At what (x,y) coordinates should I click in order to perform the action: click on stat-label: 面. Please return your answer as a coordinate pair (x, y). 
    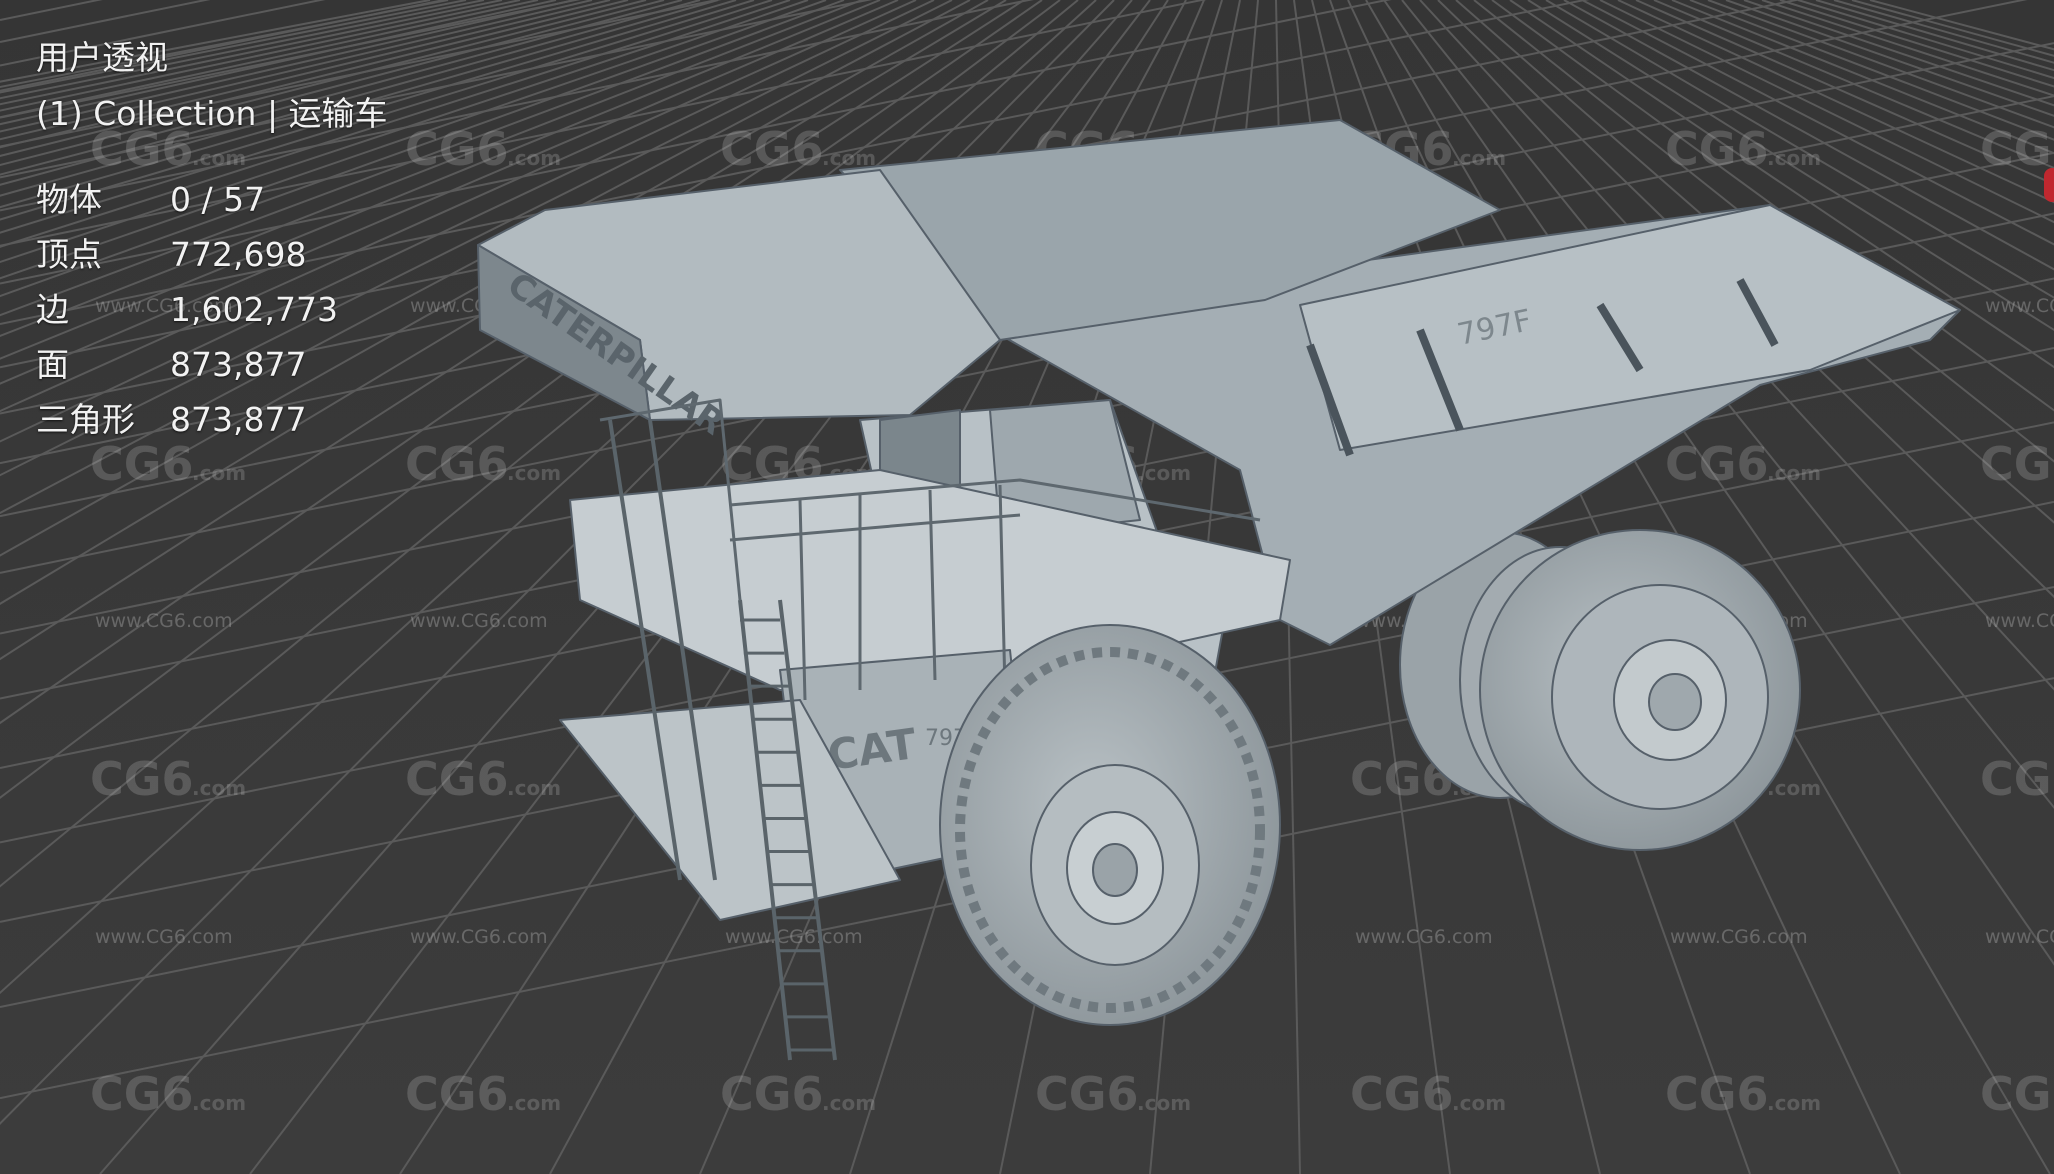
    Looking at the image, I should click on (52, 364).